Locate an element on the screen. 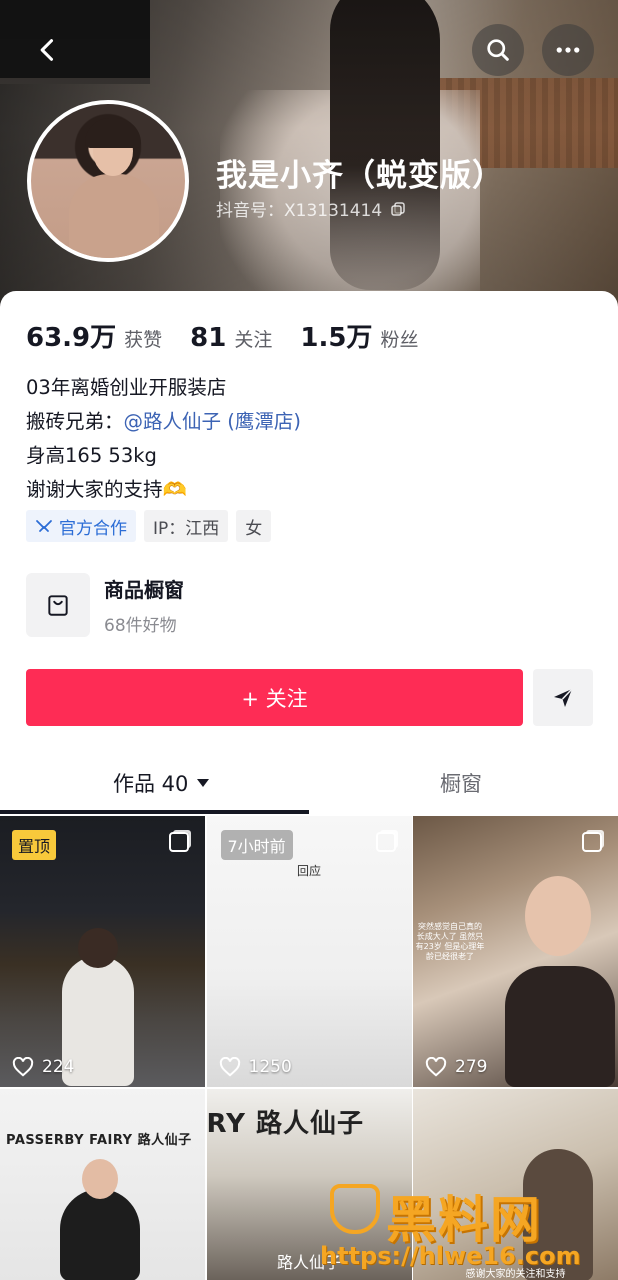 This screenshot has width=618, height=1280. douyin-id: 抖音号：X13131414 is located at coordinates (299, 211).